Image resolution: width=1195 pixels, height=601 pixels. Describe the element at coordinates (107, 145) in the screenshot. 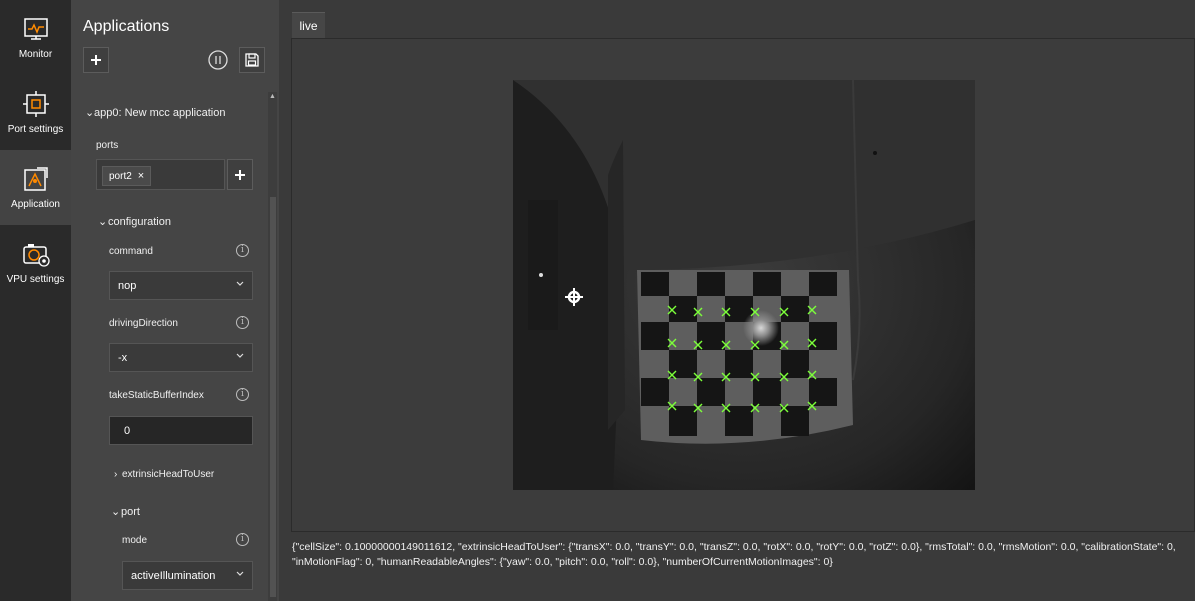

I see `ports-label: ports` at that location.